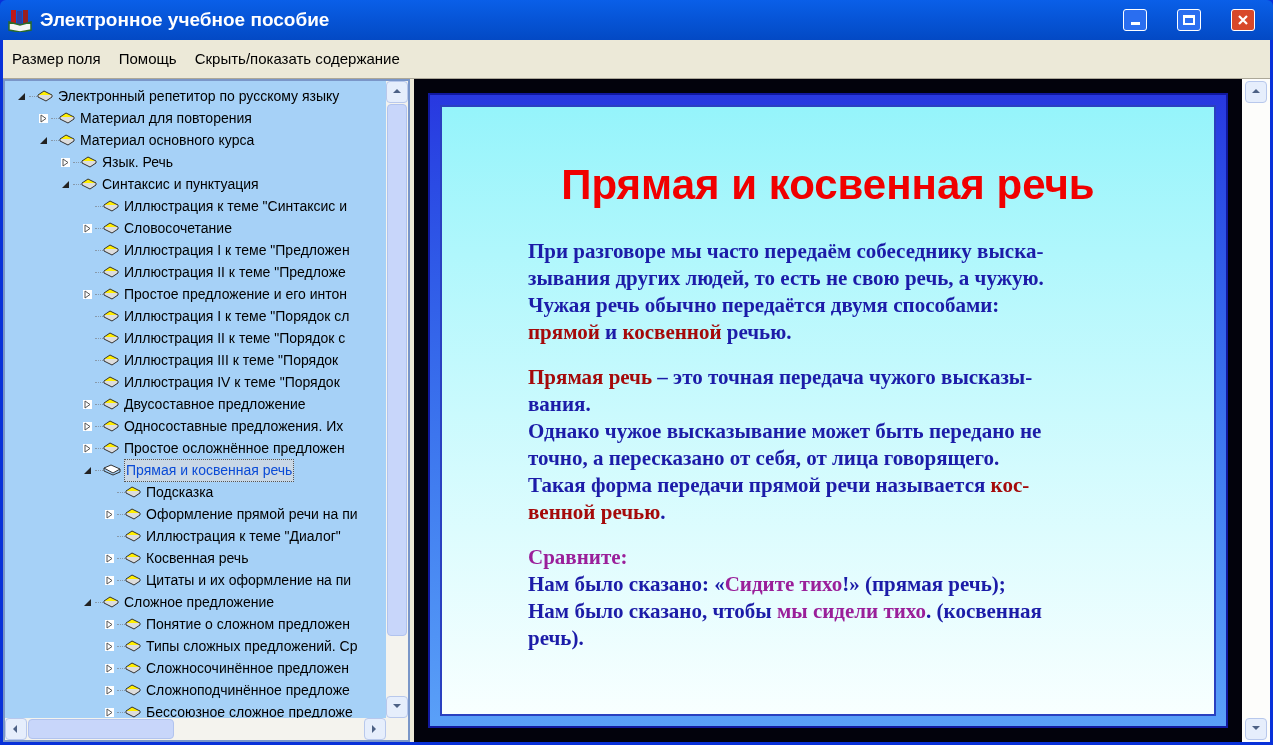 The width and height of the screenshot is (1273, 745). I want to click on tree-item: Сложноподчинённое предложе, so click(248, 690).